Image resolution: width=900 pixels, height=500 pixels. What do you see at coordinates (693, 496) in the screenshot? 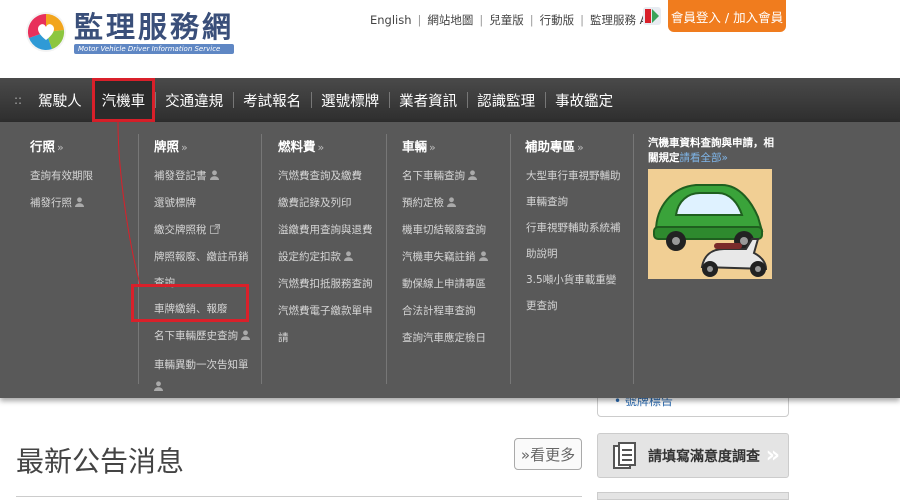
I see `side-panel-bottom` at bounding box center [693, 496].